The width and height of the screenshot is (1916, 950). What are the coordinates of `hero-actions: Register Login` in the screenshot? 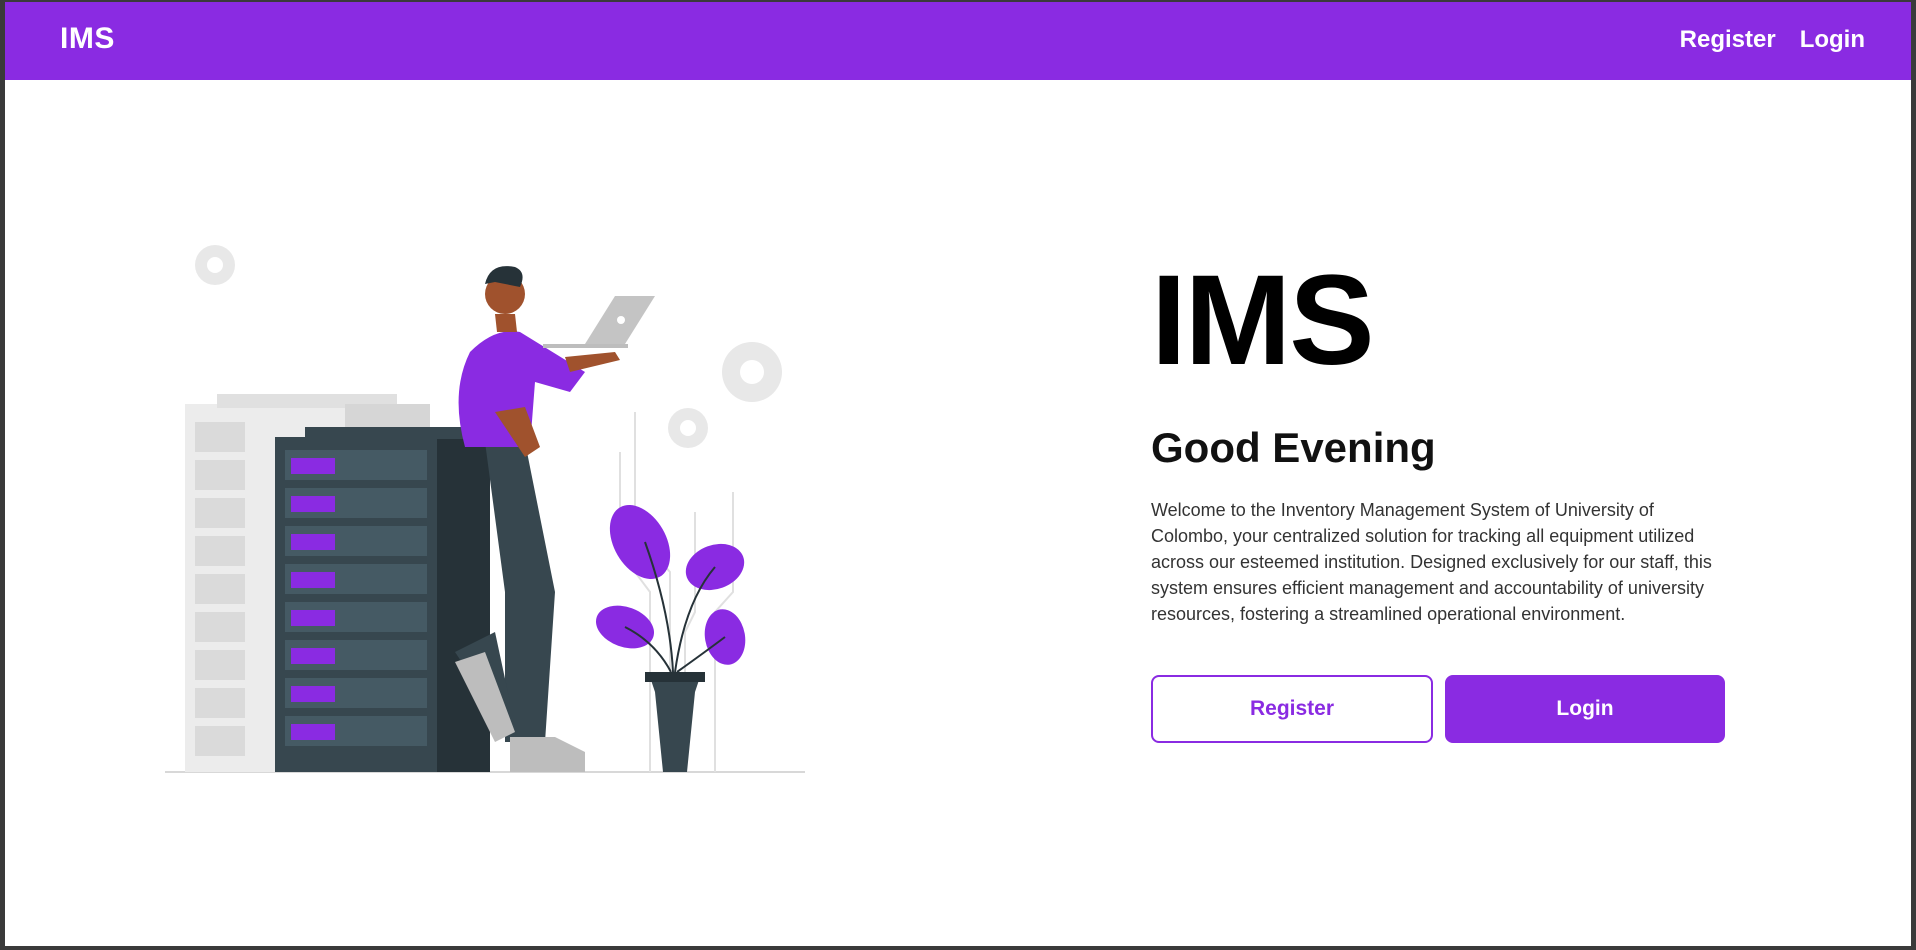 It's located at (1438, 709).